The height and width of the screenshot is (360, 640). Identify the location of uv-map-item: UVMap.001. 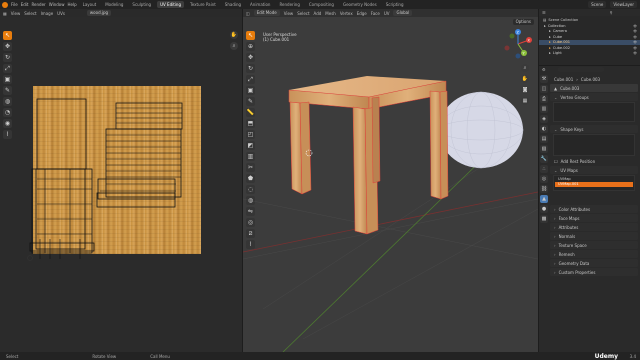
(594, 184).